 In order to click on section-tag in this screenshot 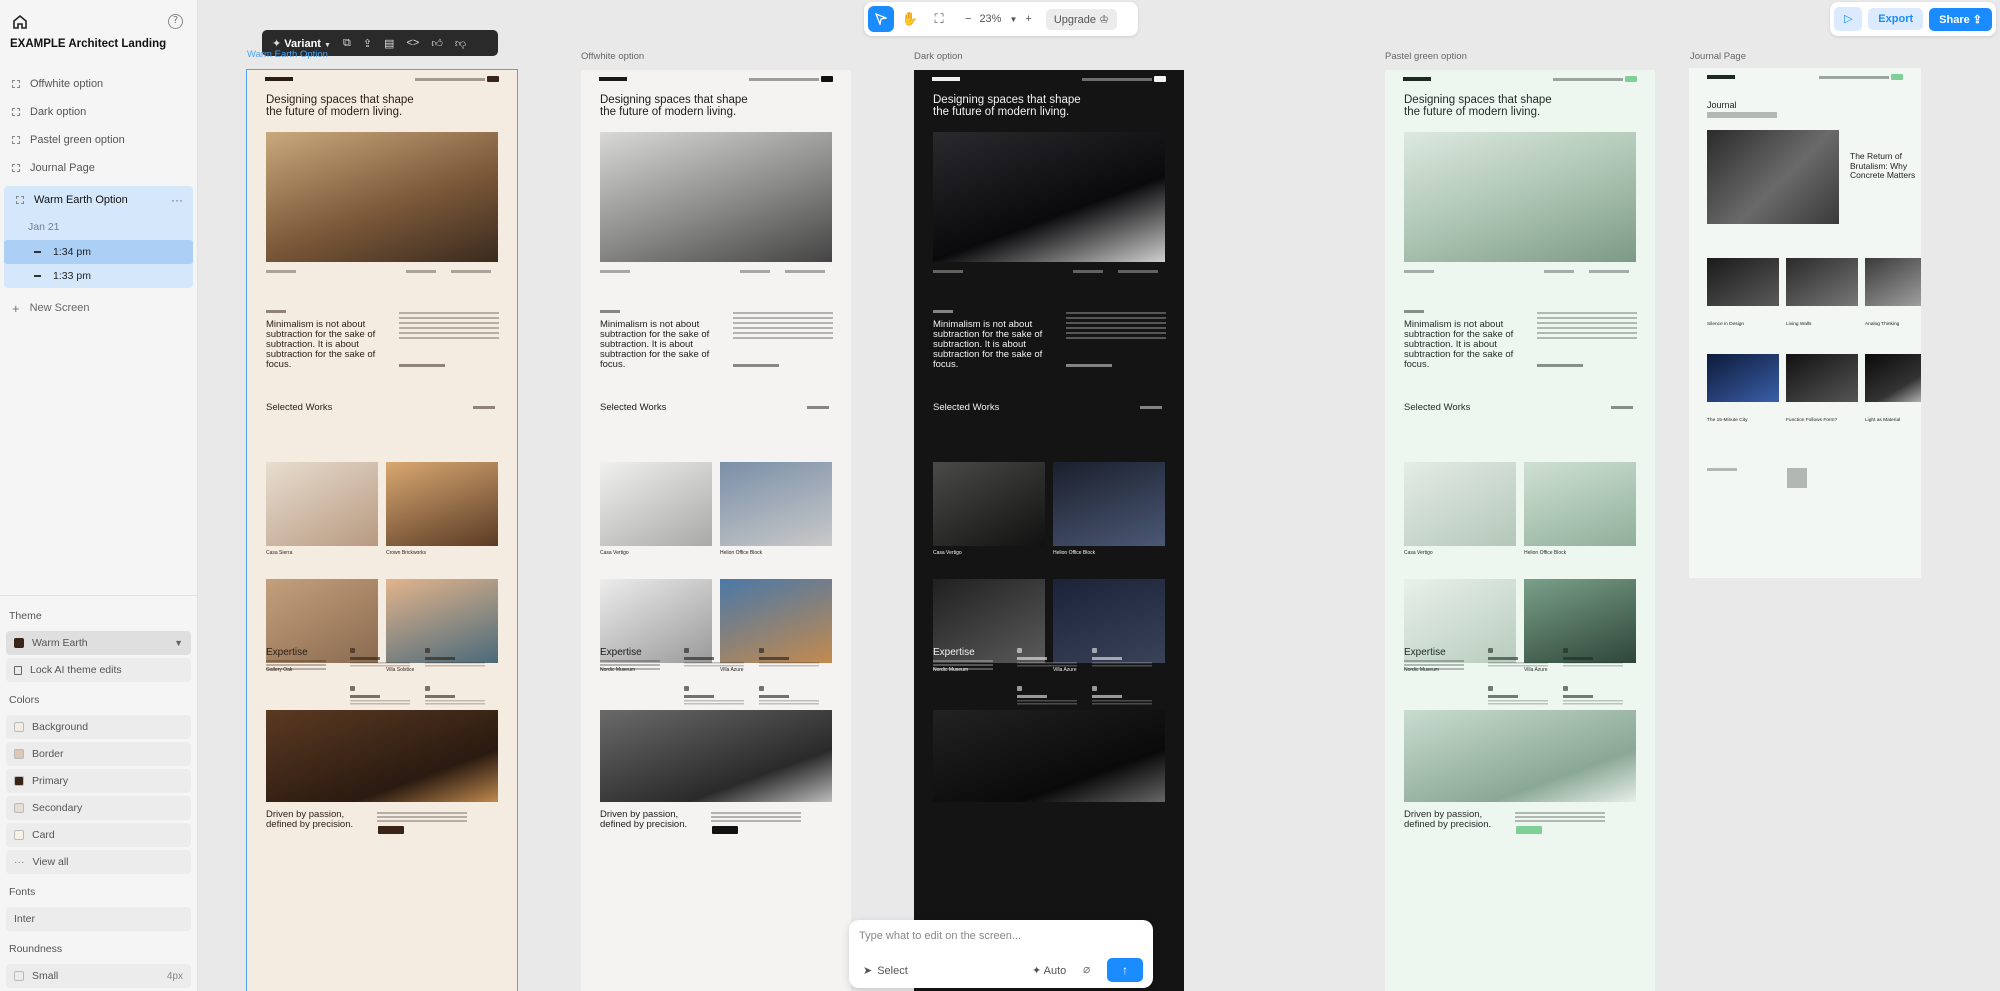, I will do `click(943, 311)`.